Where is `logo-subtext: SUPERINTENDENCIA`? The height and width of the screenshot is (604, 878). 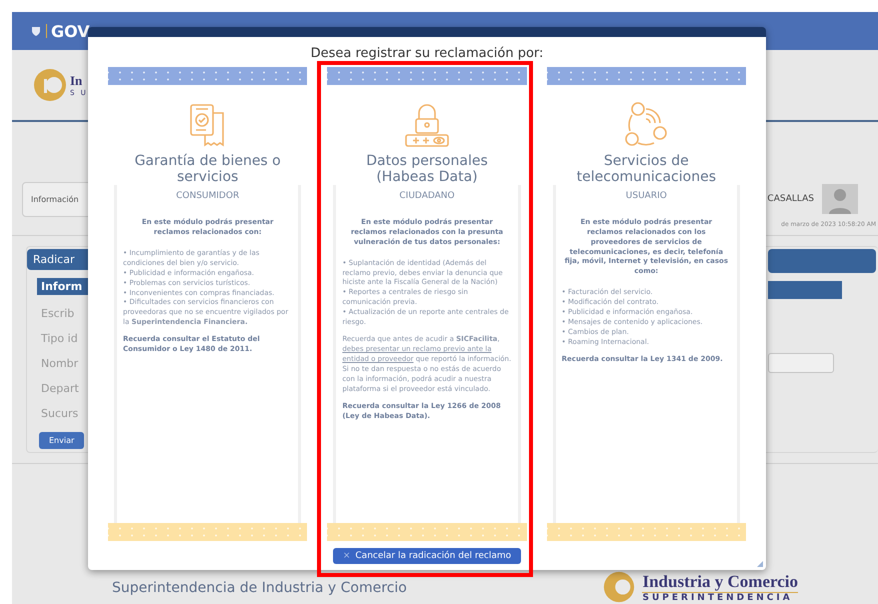
logo-subtext: SUPERINTENDENCIA is located at coordinates (718, 597).